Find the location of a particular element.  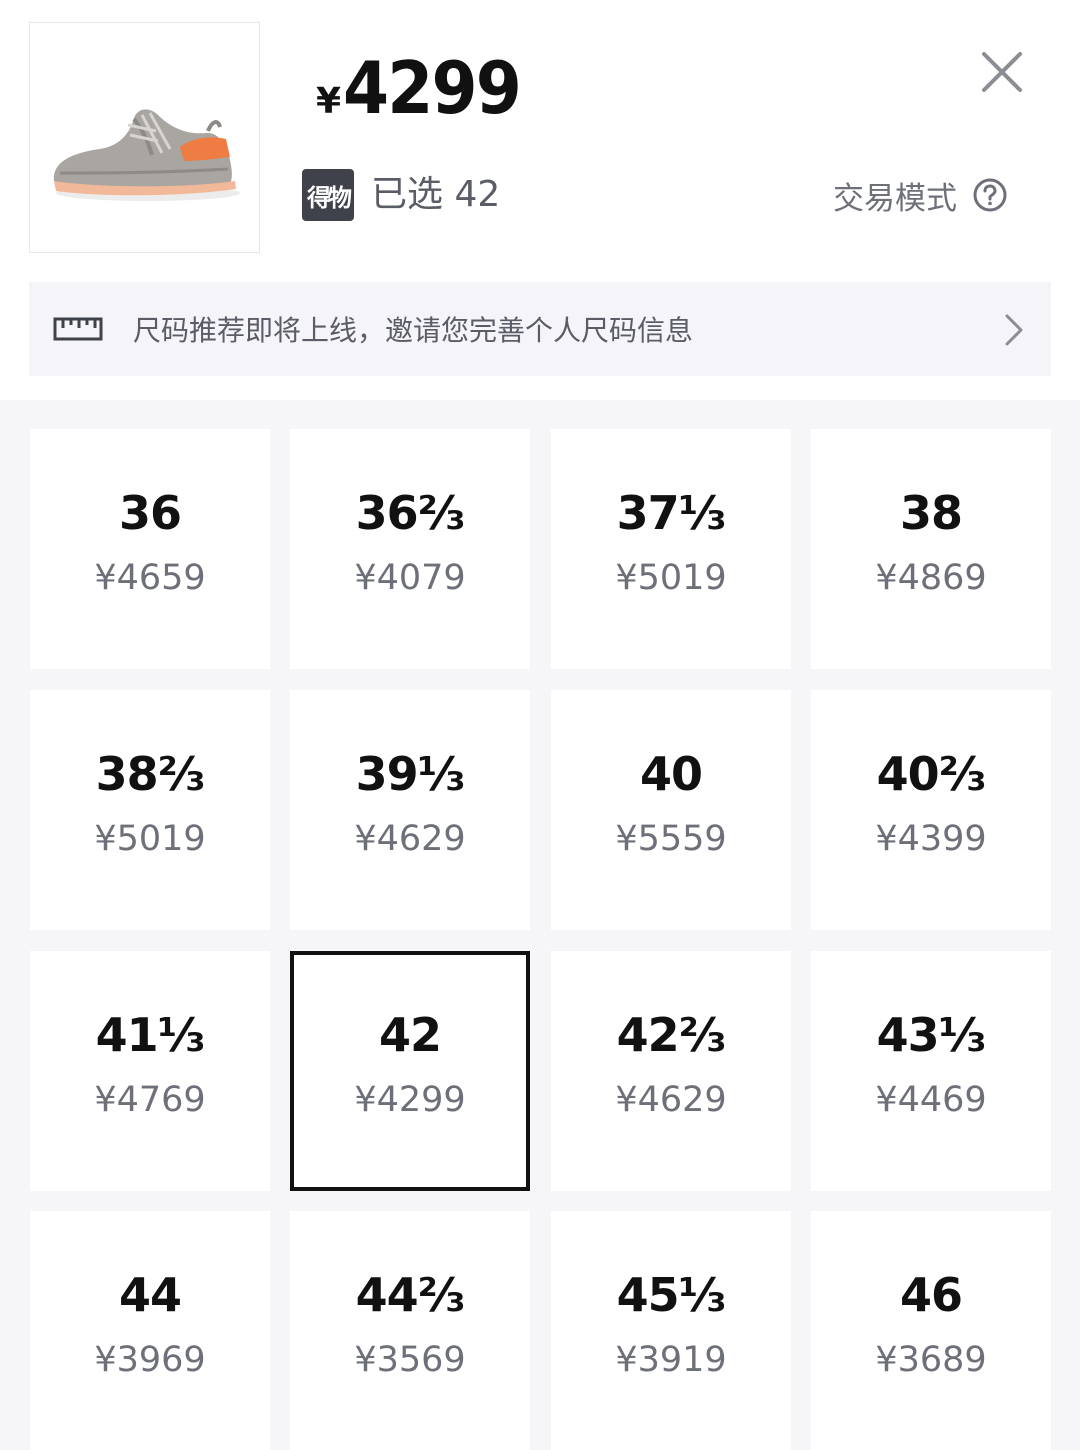

trade-mode-label: 交易模式 is located at coordinates (895, 198).